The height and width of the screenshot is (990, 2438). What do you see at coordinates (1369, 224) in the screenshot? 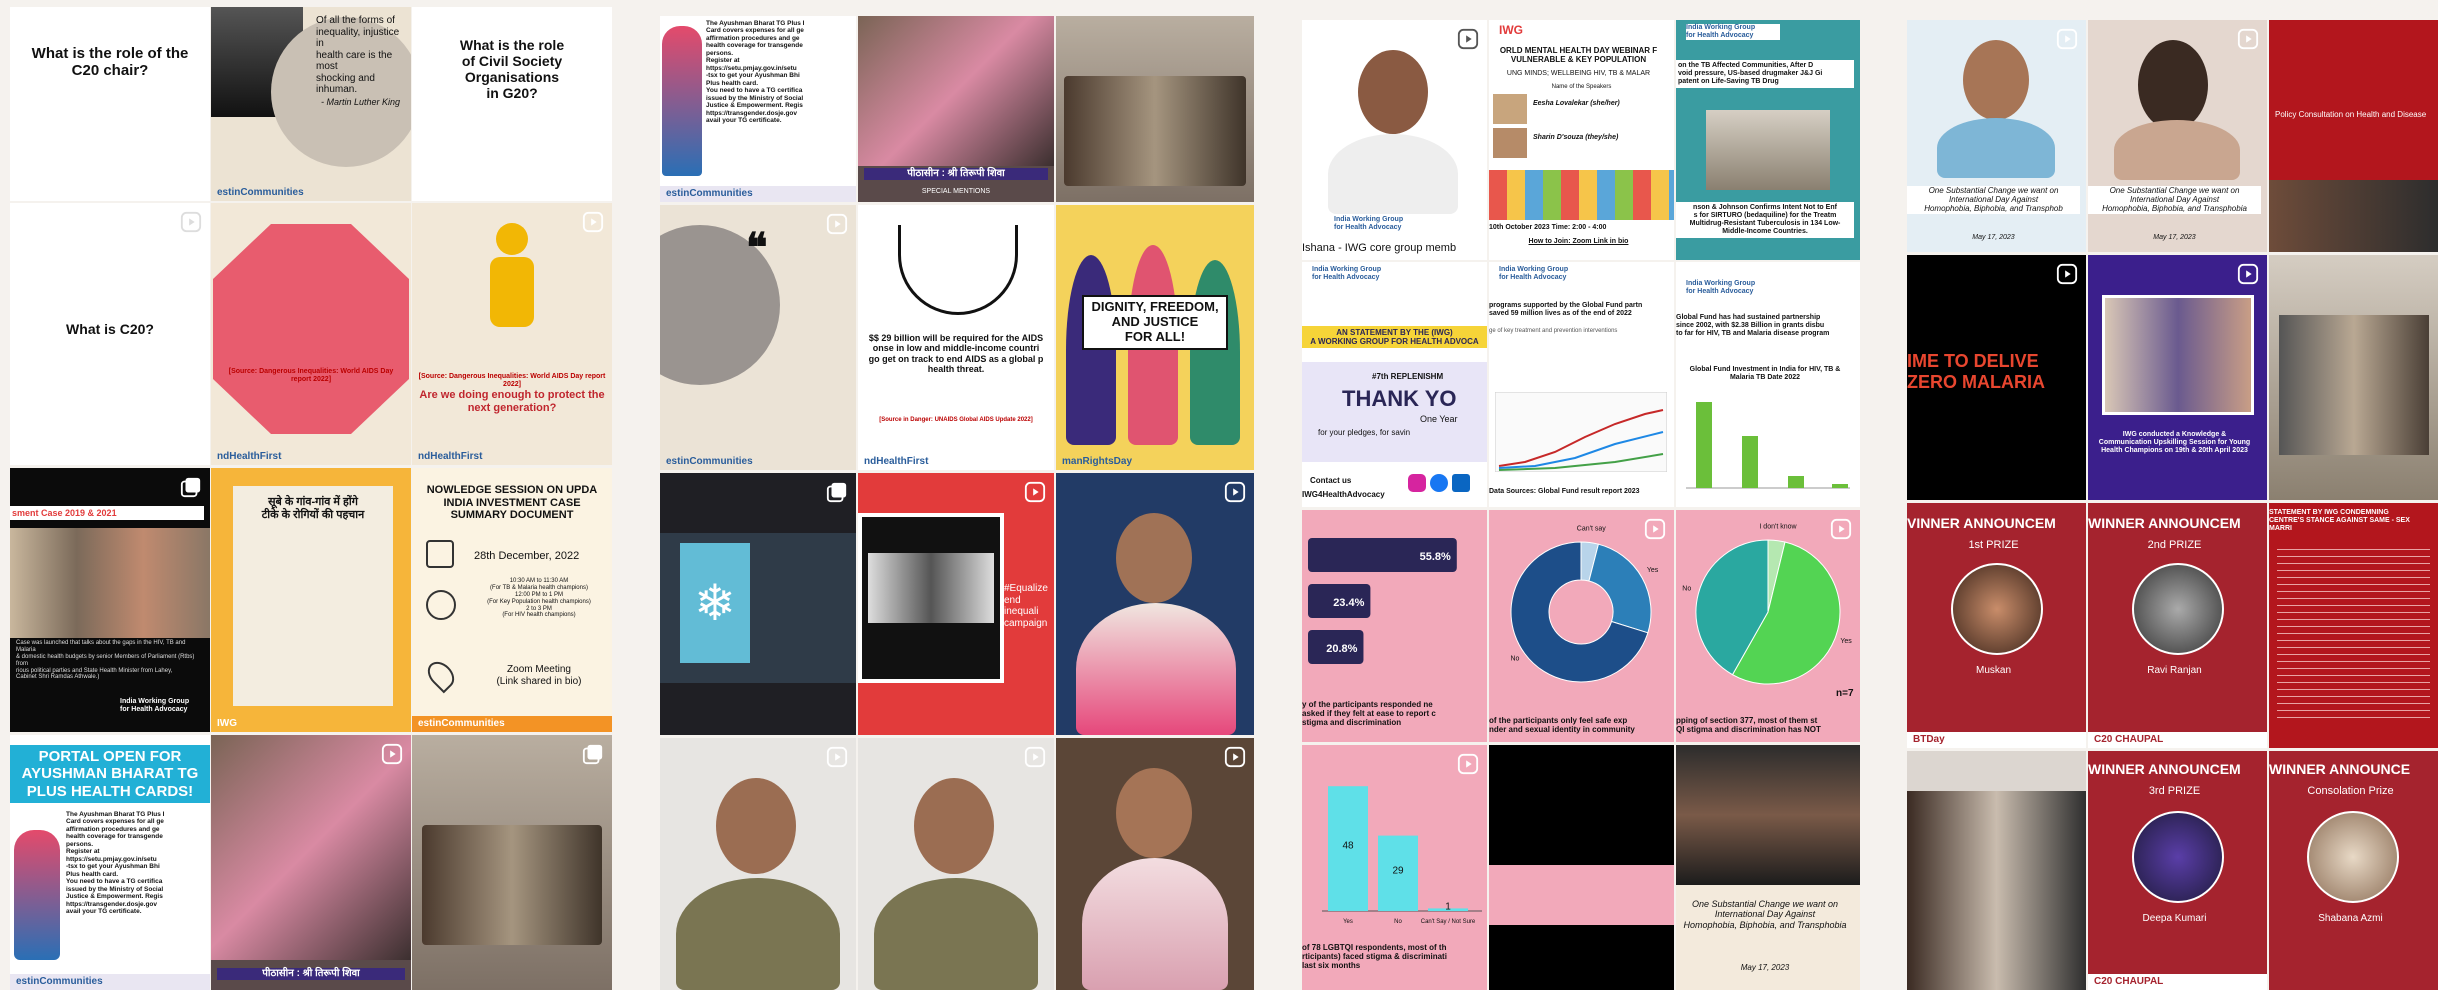
I see `org-name: India Working Group for Health Advocacy` at bounding box center [1369, 224].